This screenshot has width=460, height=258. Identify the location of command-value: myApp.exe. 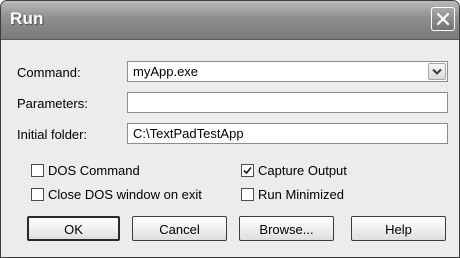
(166, 71).